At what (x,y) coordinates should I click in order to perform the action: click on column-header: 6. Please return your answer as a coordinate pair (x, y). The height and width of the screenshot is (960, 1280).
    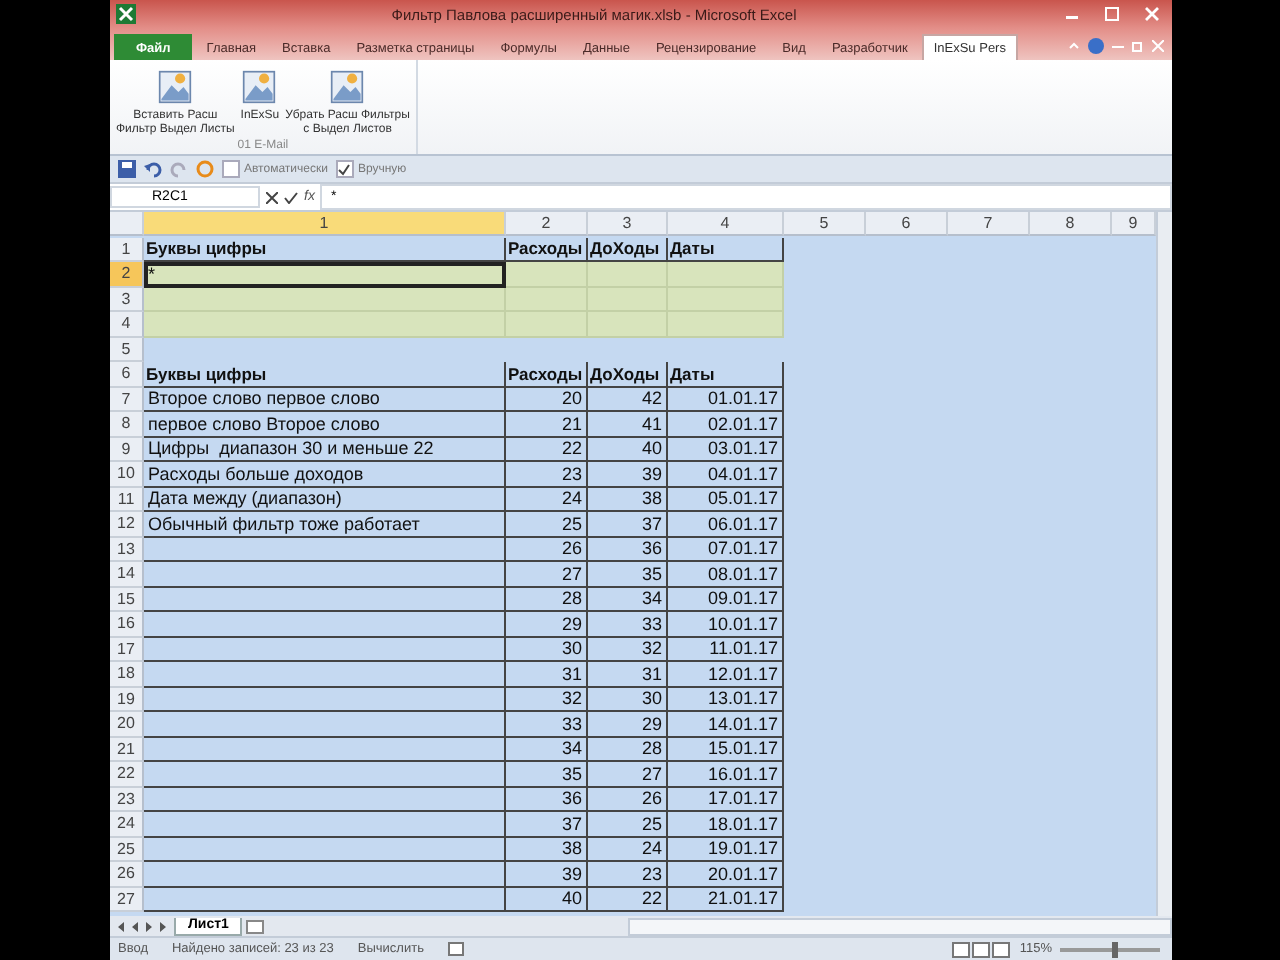
    Looking at the image, I should click on (907, 224).